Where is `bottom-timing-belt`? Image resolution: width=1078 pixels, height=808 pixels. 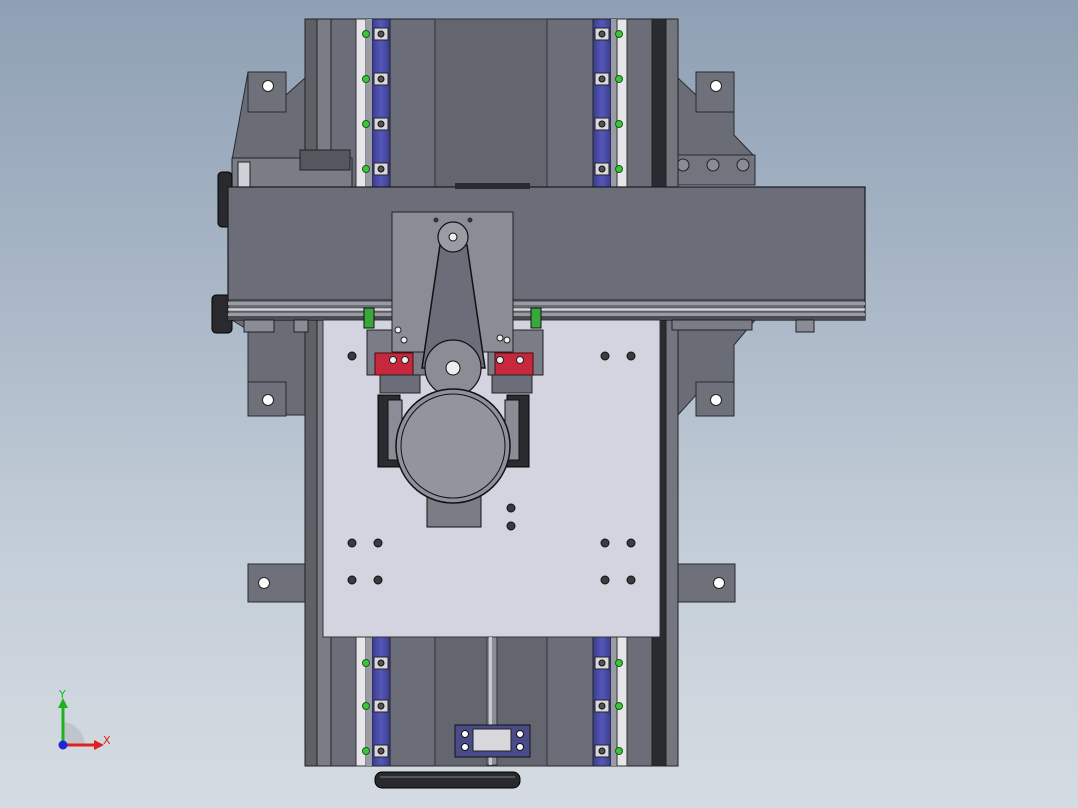 bottom-timing-belt is located at coordinates (447, 780).